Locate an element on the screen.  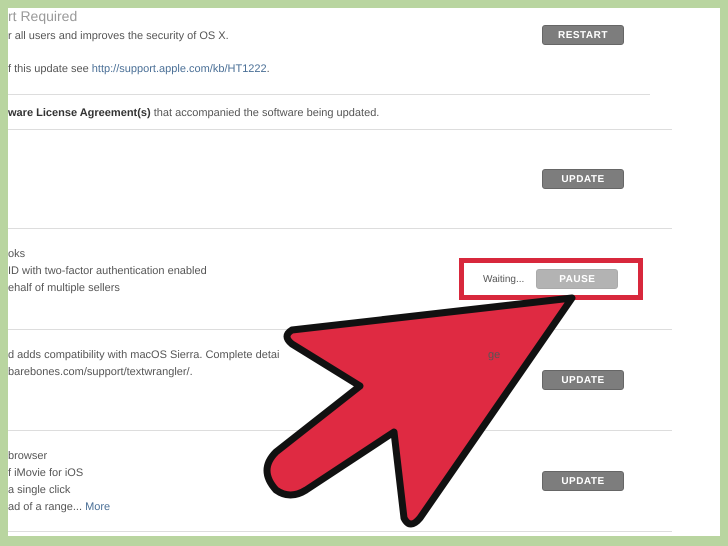
action-button: RESTART is located at coordinates (583, 35).